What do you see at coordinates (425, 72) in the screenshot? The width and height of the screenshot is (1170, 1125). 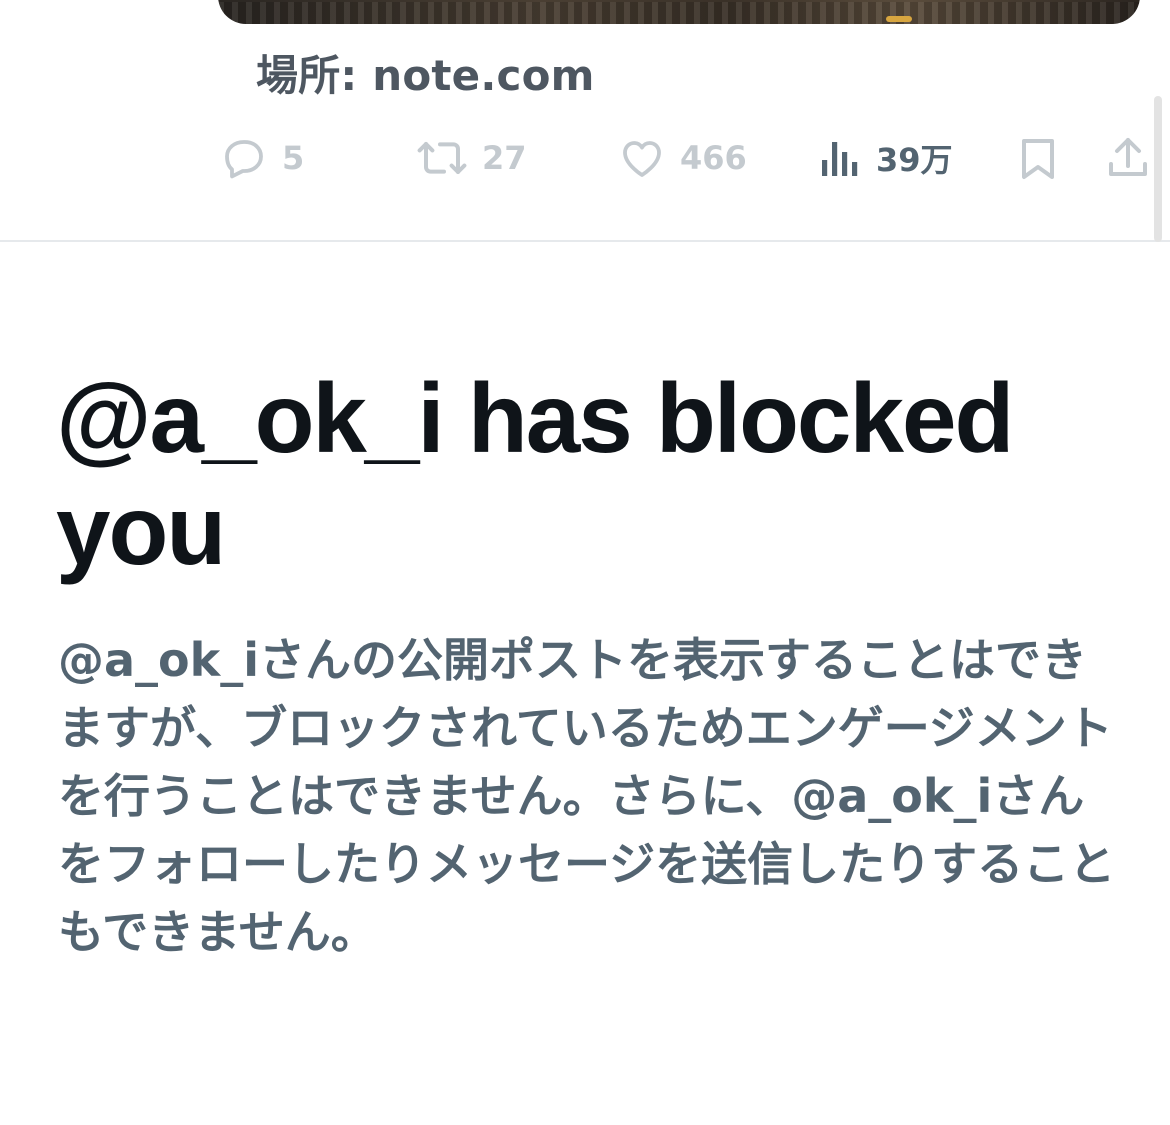 I see `link-source-label: 場所: note.com` at bounding box center [425, 72].